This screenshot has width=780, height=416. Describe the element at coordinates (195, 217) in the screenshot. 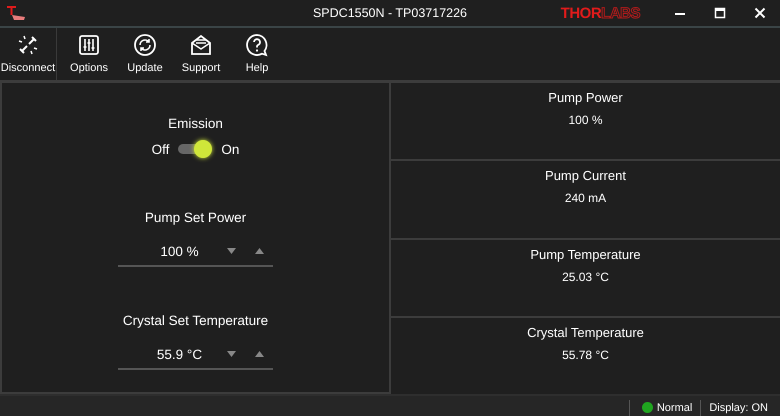

I see `setpoint-label: Pump Set Power` at that location.